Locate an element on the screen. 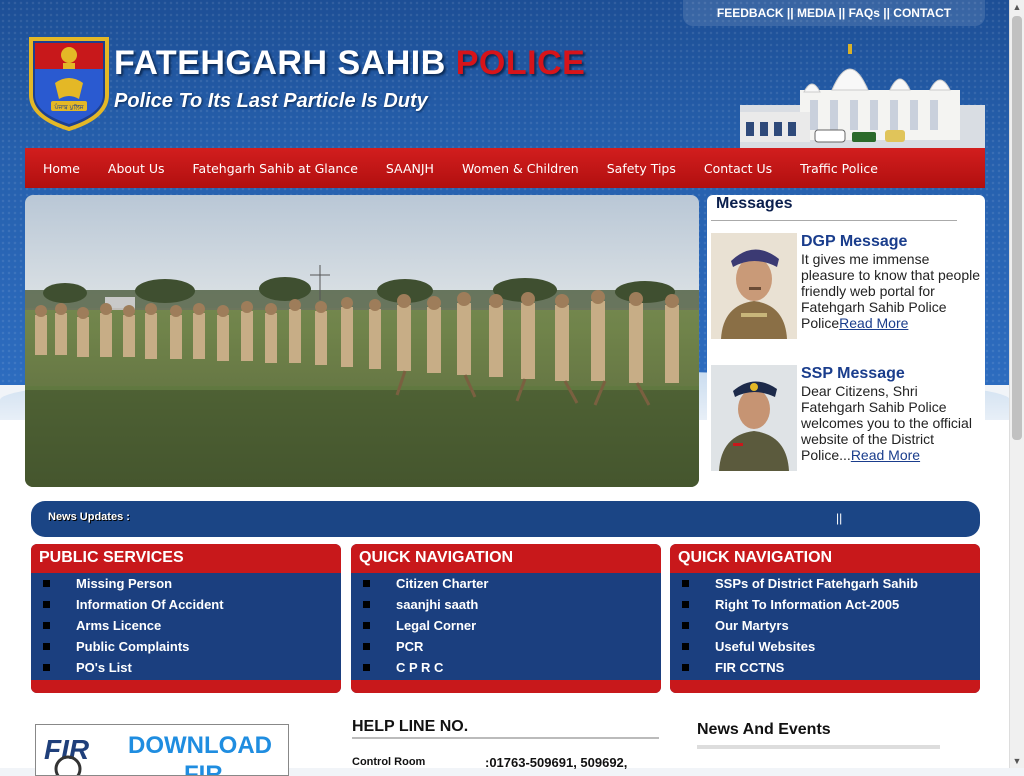 The width and height of the screenshot is (1024, 776). nav-women-children: Women & Children is located at coordinates (520, 168).